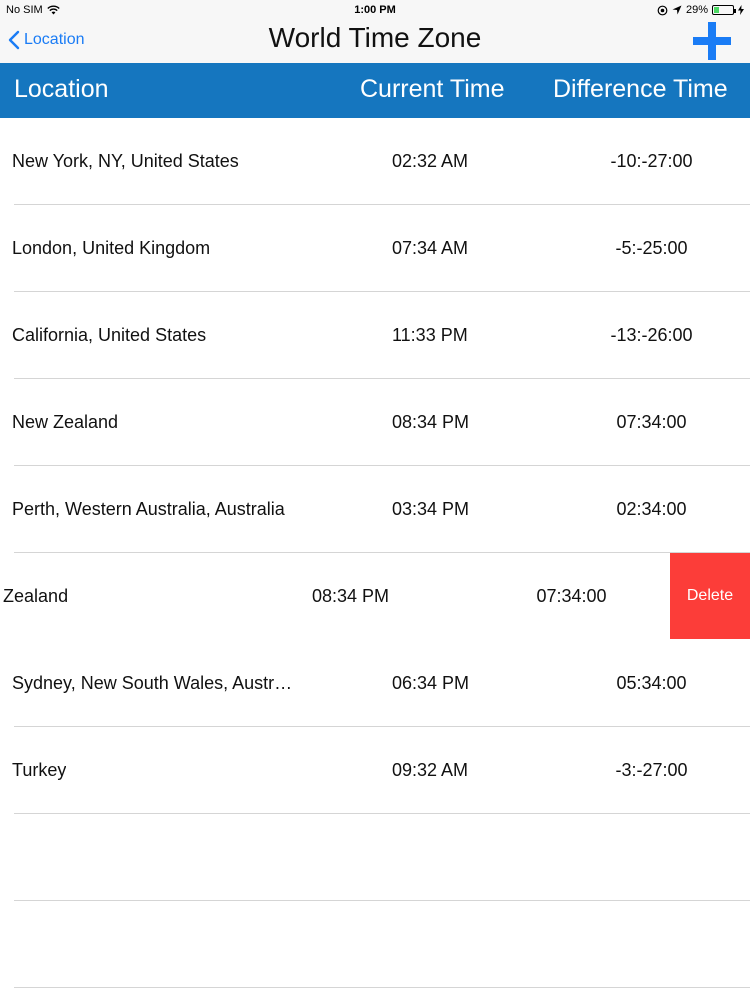 The width and height of the screenshot is (750, 1000). I want to click on status-bar: No SIM 1:00 PM 29%, so click(375, 10).